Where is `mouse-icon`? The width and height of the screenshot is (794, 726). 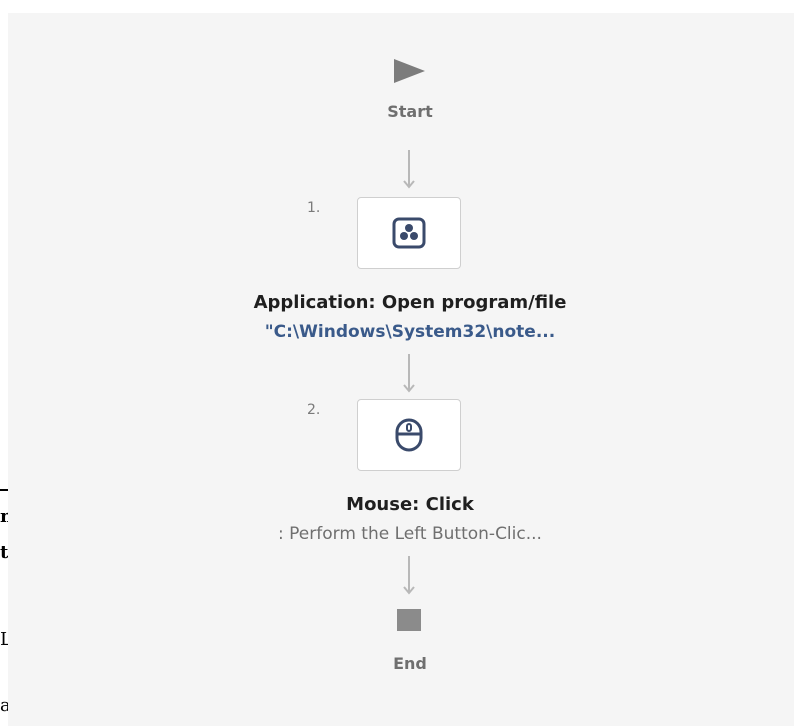
mouse-icon is located at coordinates (409, 435).